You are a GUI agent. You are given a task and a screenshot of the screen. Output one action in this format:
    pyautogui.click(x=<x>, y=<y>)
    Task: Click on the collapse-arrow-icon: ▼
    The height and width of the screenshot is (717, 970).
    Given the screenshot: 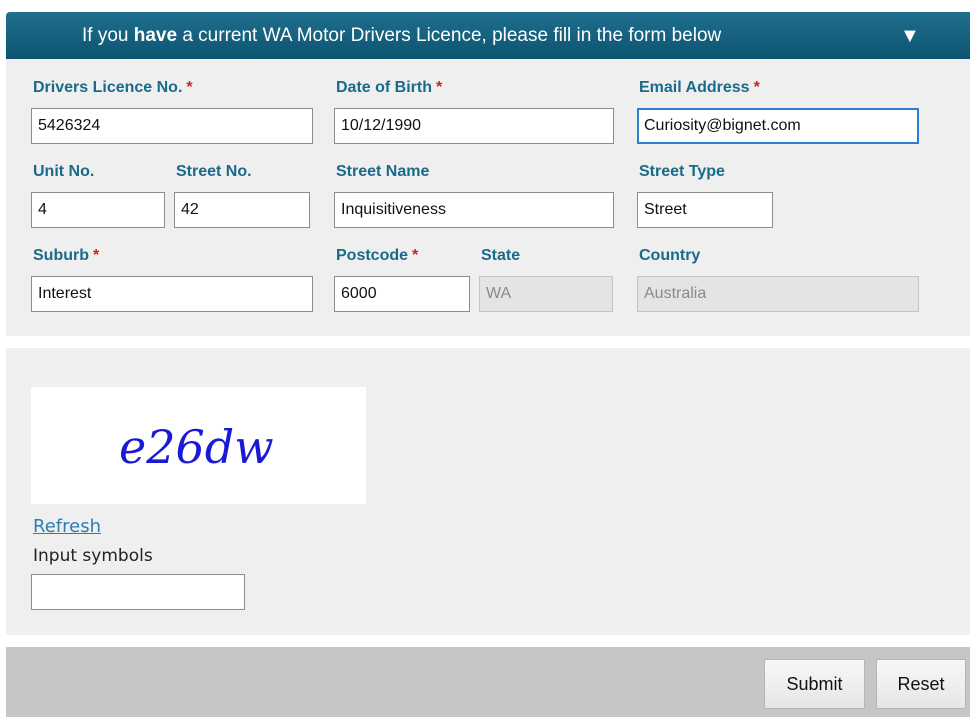 What is the action you would take?
    pyautogui.click(x=910, y=36)
    